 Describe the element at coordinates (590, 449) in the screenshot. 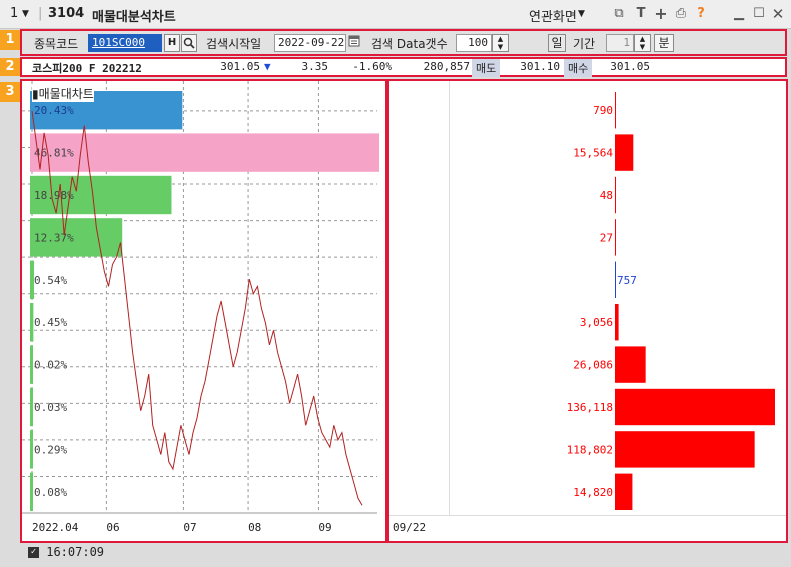

I see `volume-bar-label: 118,802` at that location.